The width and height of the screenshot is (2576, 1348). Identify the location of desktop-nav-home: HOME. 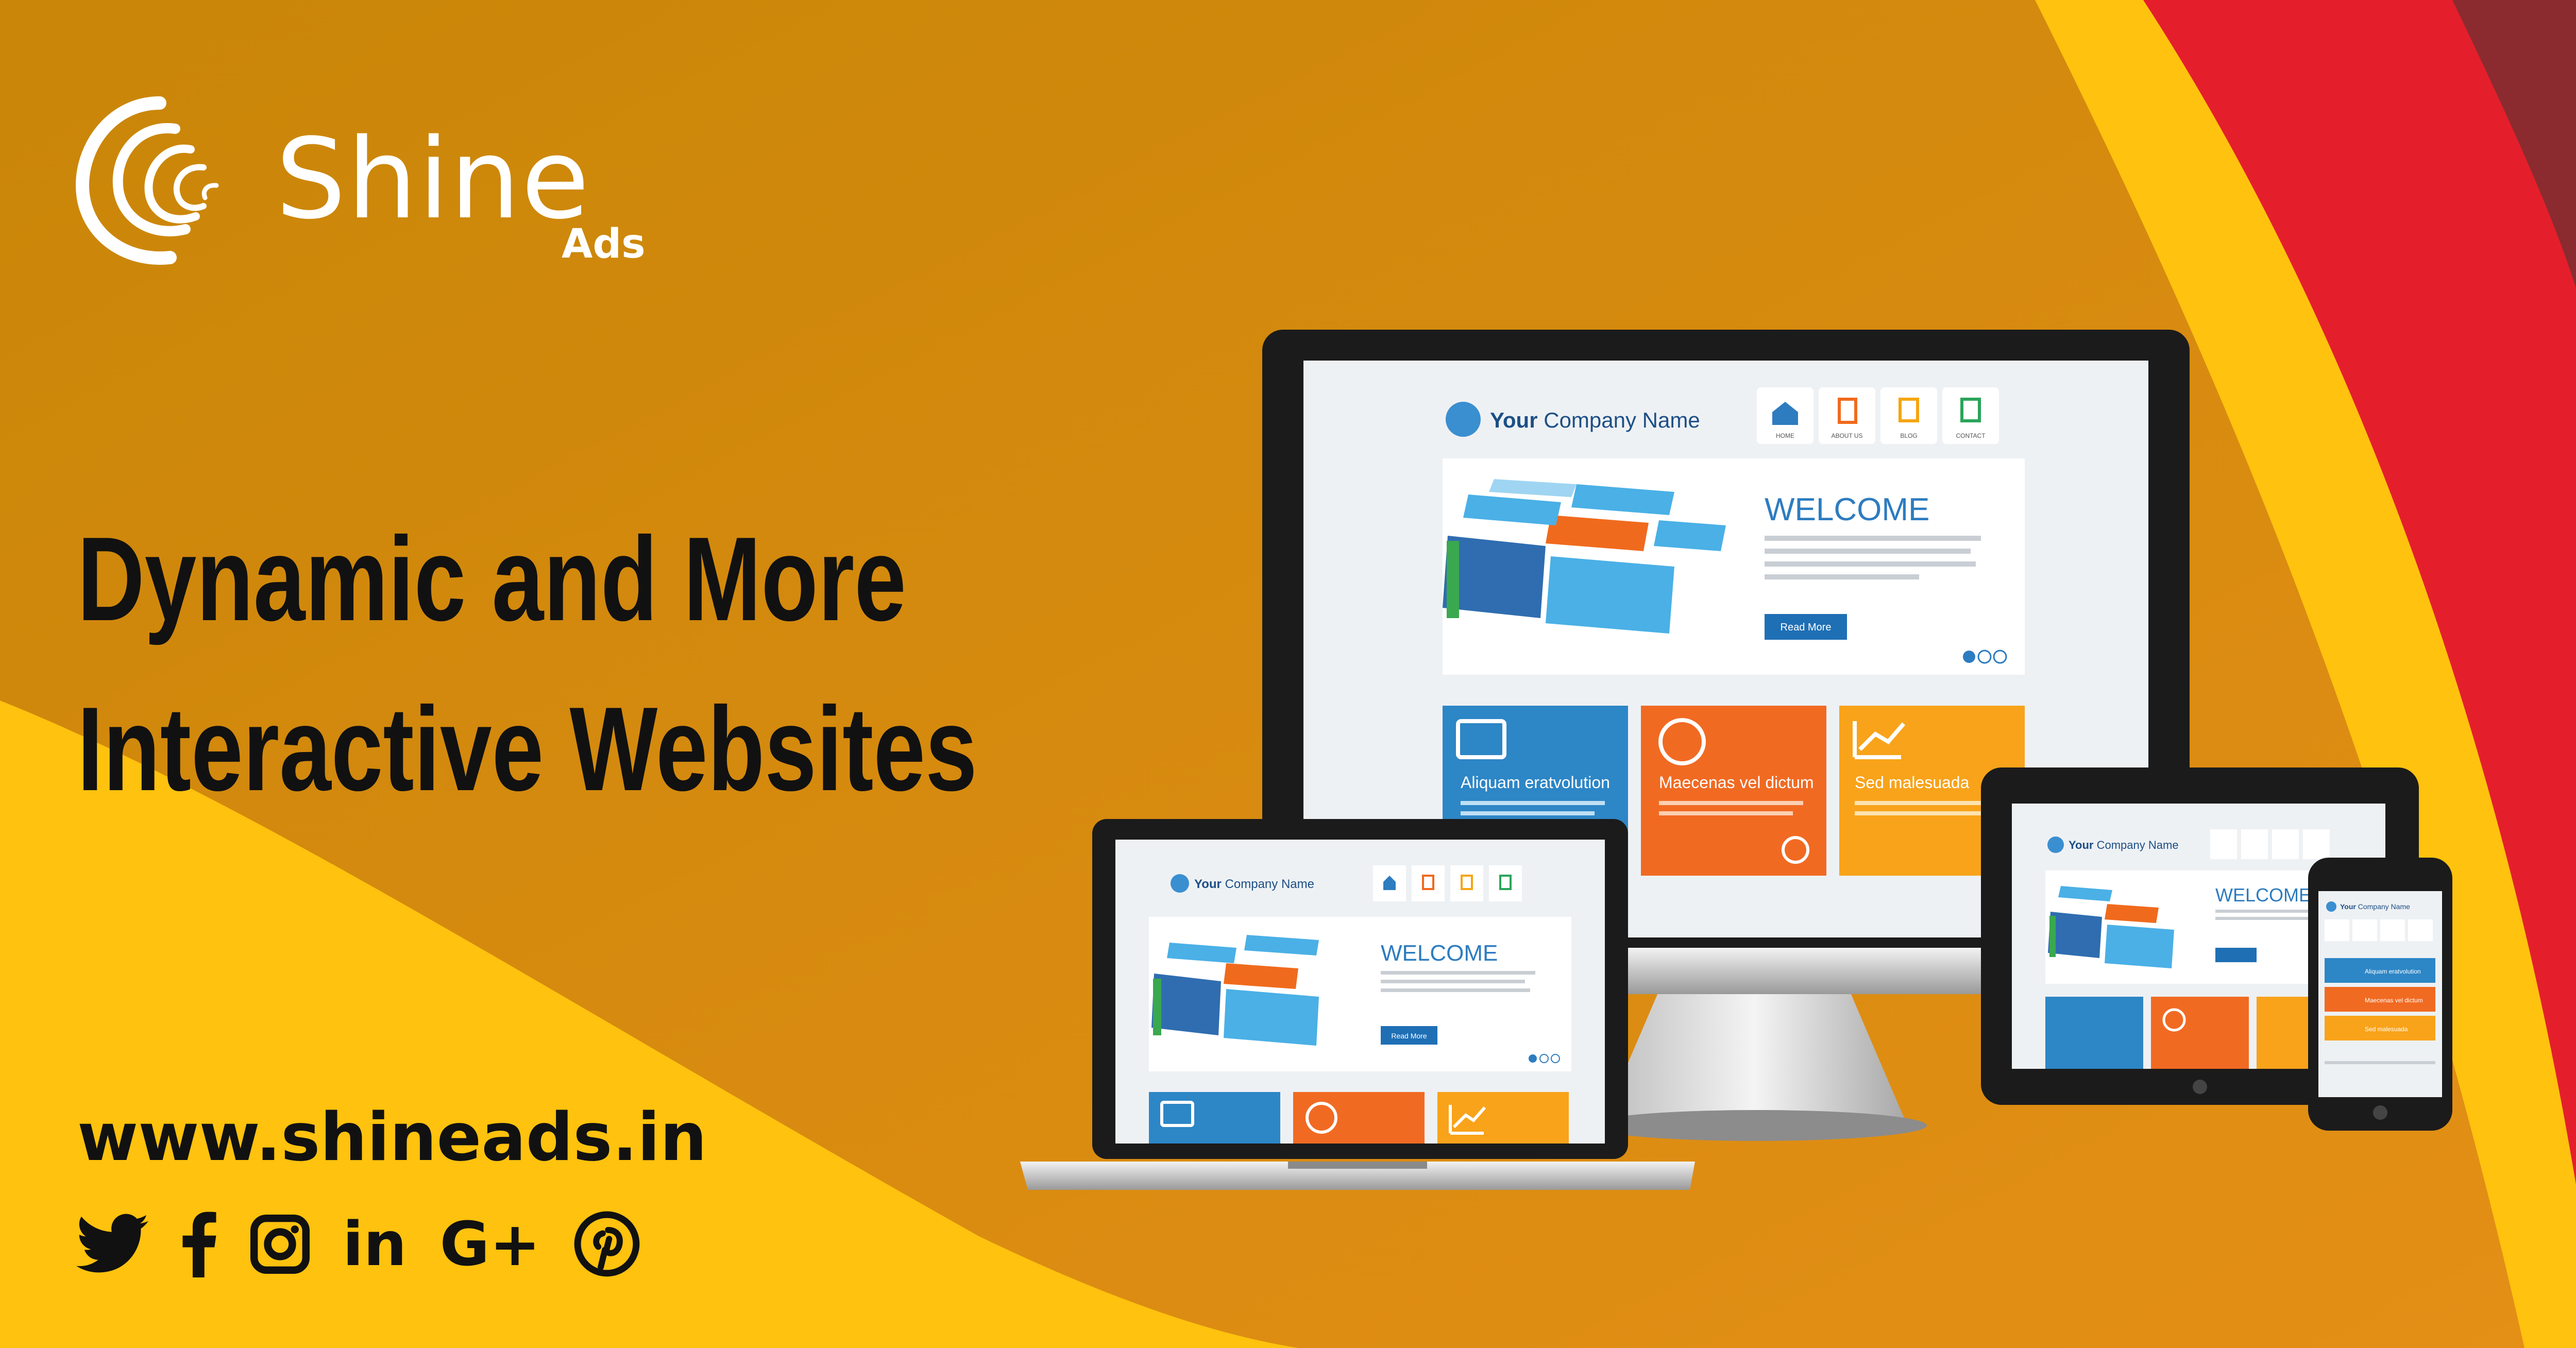
(1785, 435).